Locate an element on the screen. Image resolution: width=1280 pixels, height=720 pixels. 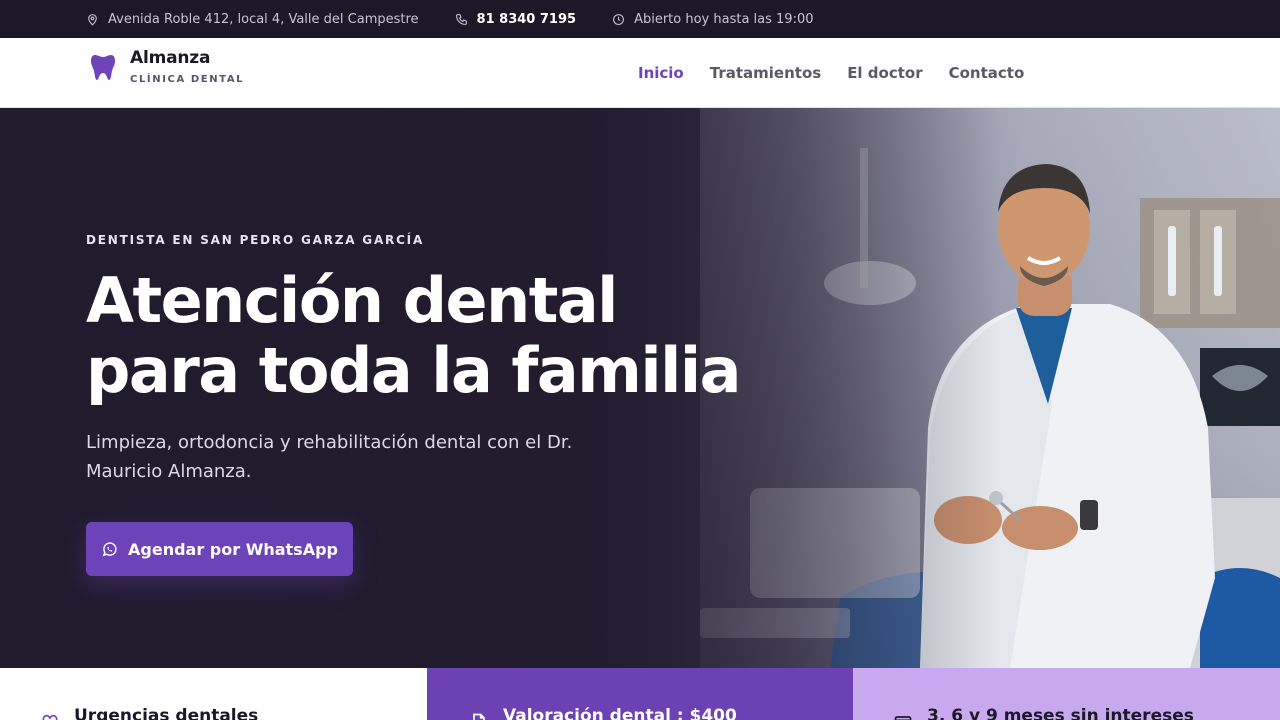
feature-label: 3, 6 y 9 meses sin intereses is located at coordinates (1060, 713).